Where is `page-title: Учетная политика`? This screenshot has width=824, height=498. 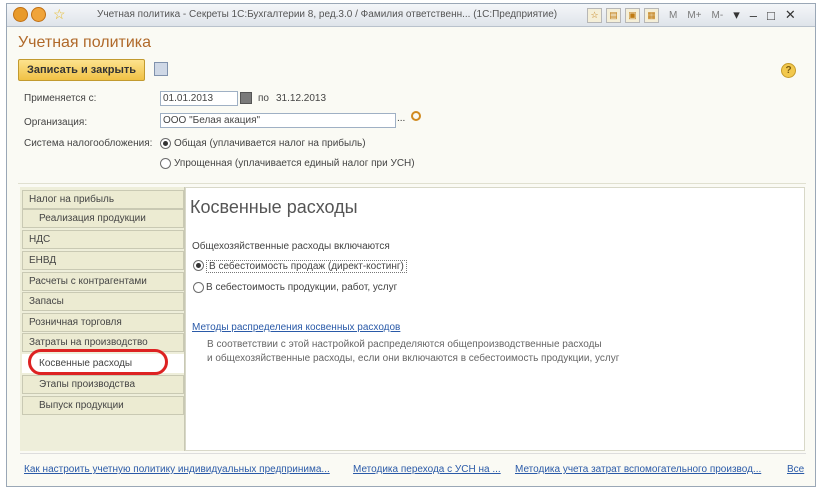 page-title: Учетная политика is located at coordinates (85, 42).